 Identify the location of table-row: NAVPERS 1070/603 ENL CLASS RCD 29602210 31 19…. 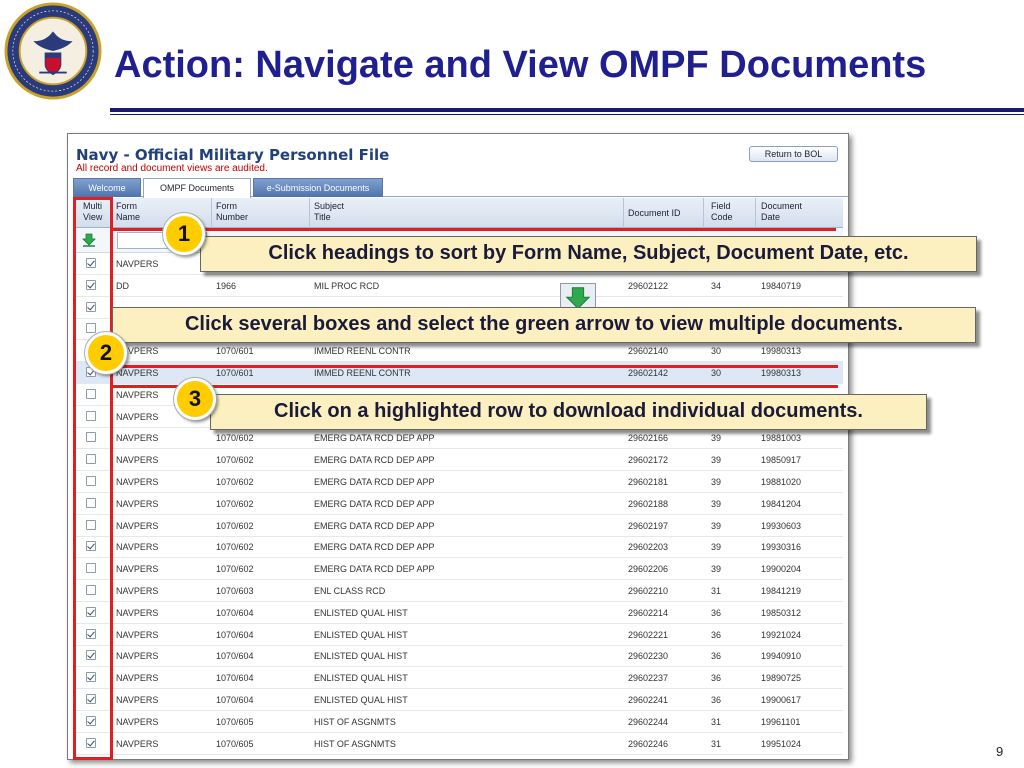
(458, 591).